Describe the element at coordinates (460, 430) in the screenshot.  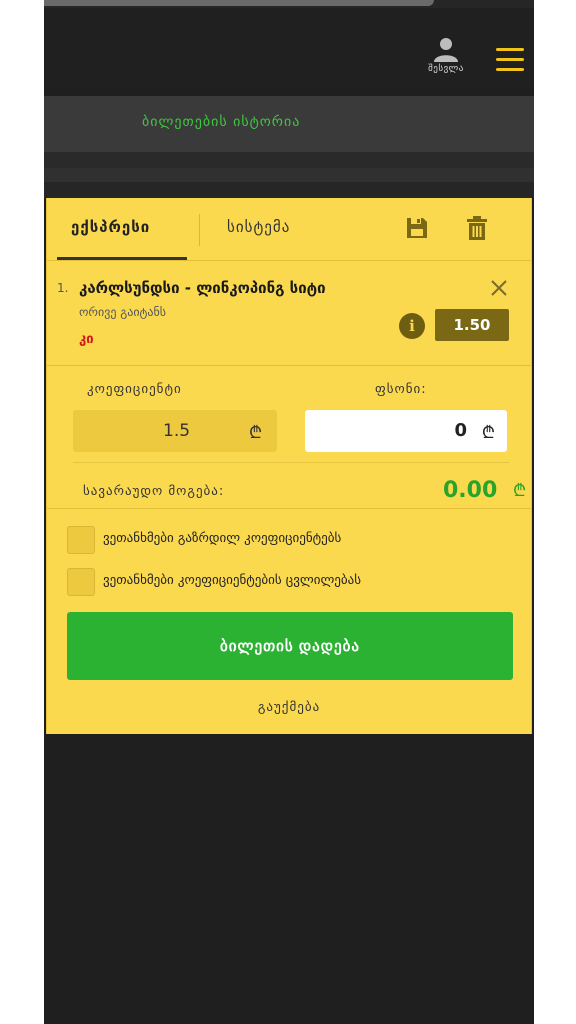
I see `stake-value: 0` at that location.